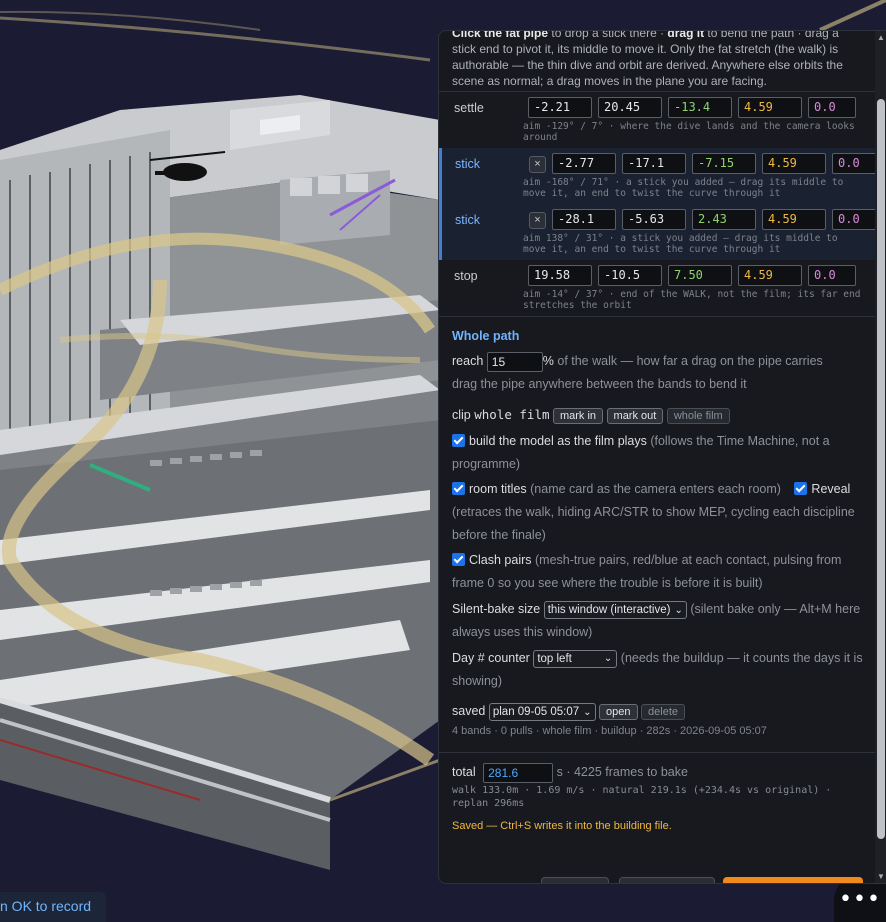  I want to click on bake-size-value: this window (interactive), so click(609, 609).